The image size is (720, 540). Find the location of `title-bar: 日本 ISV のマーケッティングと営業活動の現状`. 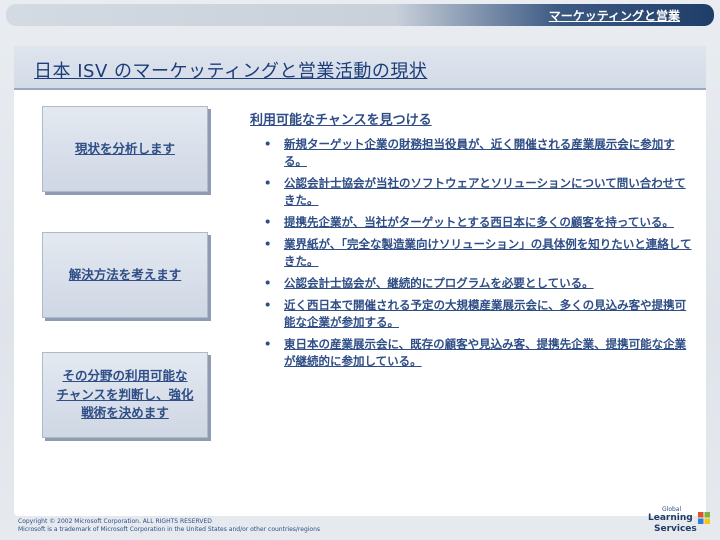

title-bar: 日本 ISV のマーケッティングと営業活動の現状 is located at coordinates (360, 68).